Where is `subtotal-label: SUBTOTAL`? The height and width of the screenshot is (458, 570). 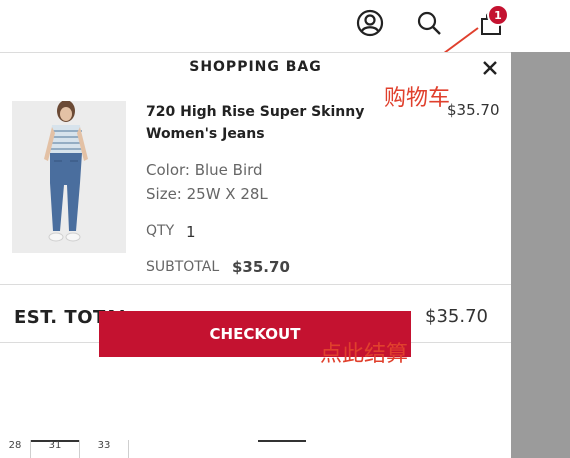
subtotal-label: SUBTOTAL is located at coordinates (183, 267).